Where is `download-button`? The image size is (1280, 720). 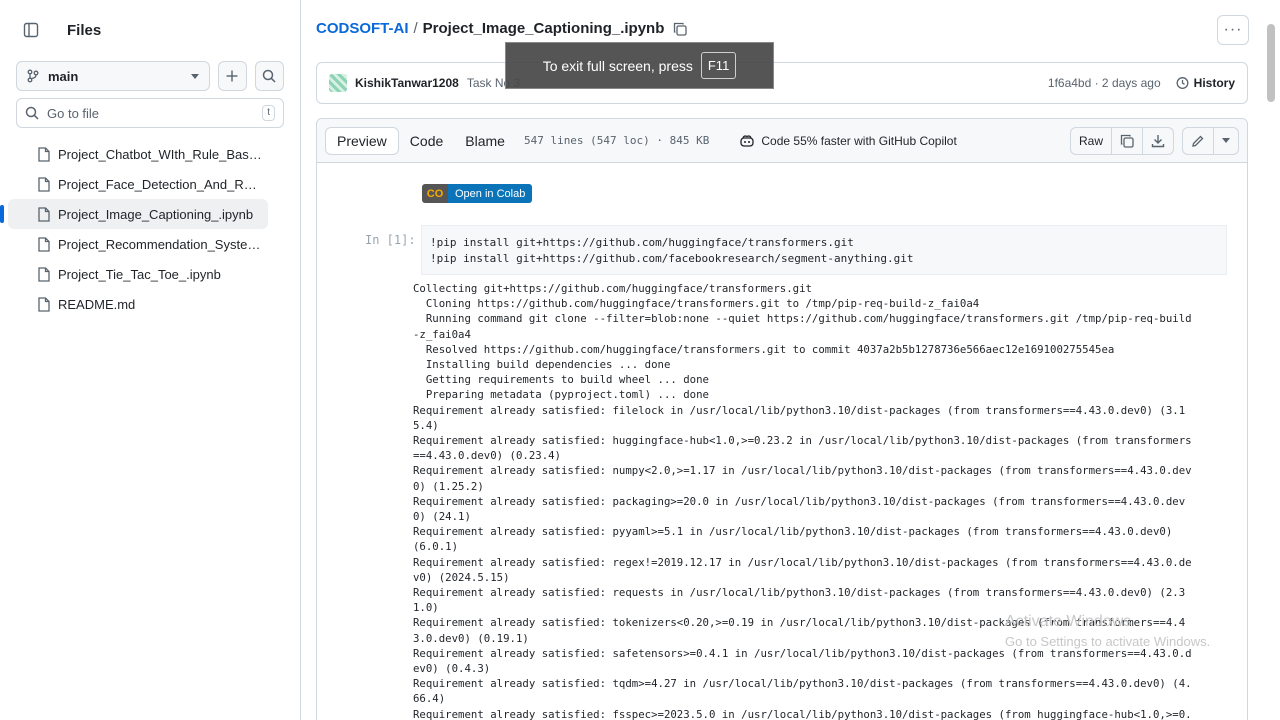 download-button is located at coordinates (1158, 140).